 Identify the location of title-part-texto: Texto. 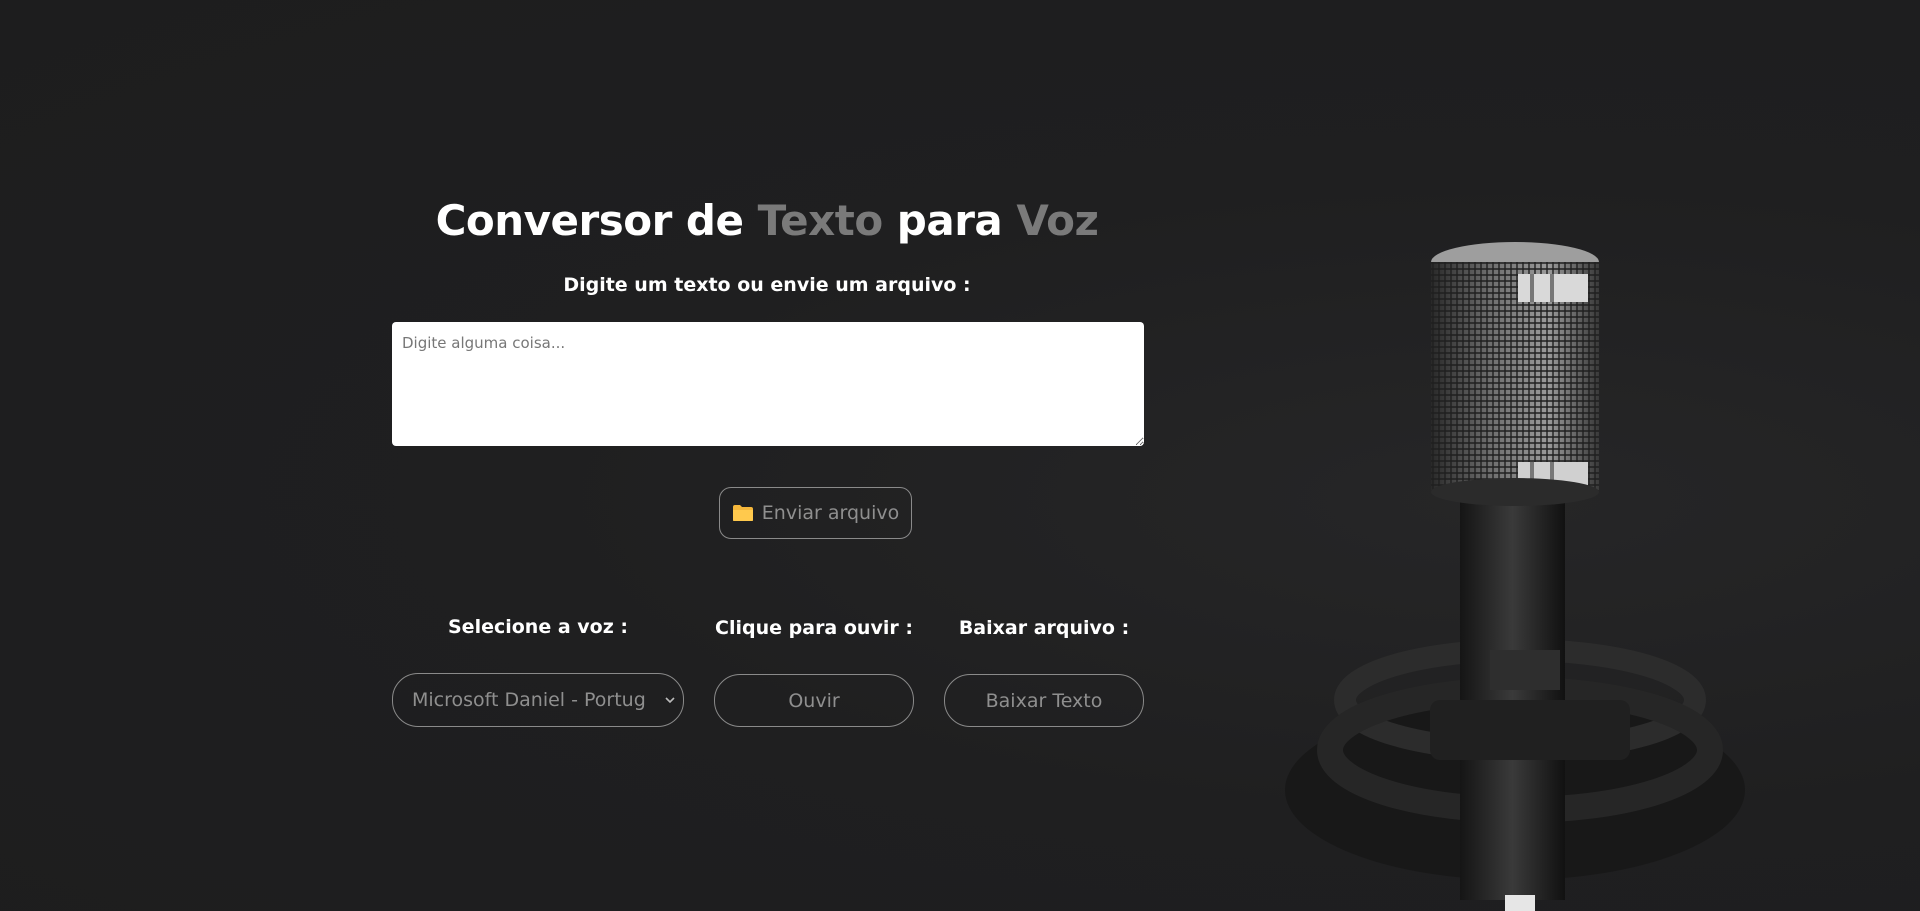
(820, 220).